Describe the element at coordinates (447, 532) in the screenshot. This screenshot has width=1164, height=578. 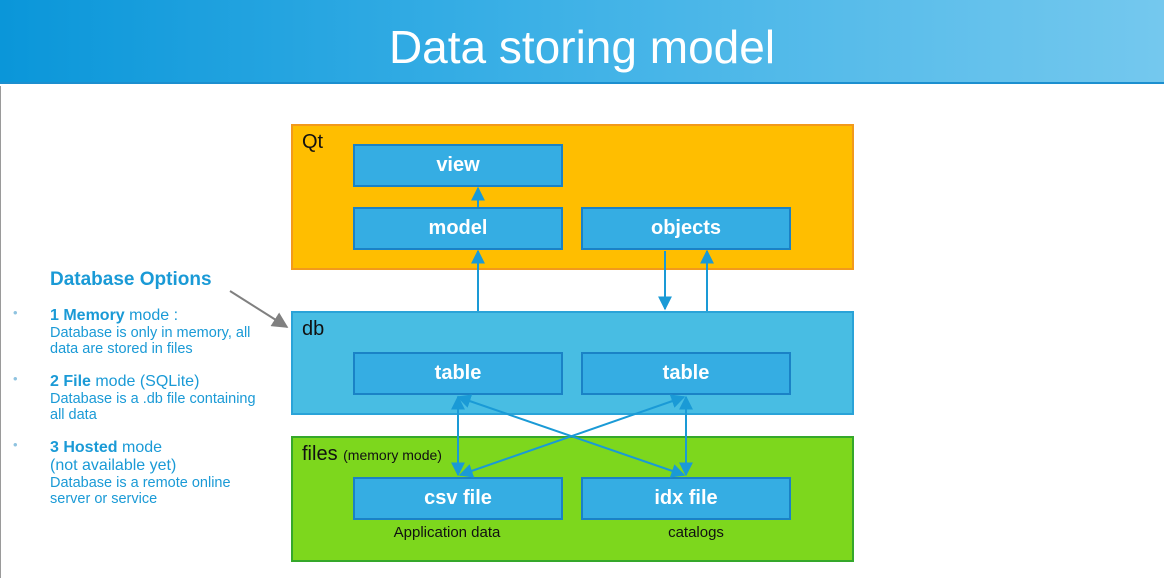
I see `csv-caption: Application data` at that location.